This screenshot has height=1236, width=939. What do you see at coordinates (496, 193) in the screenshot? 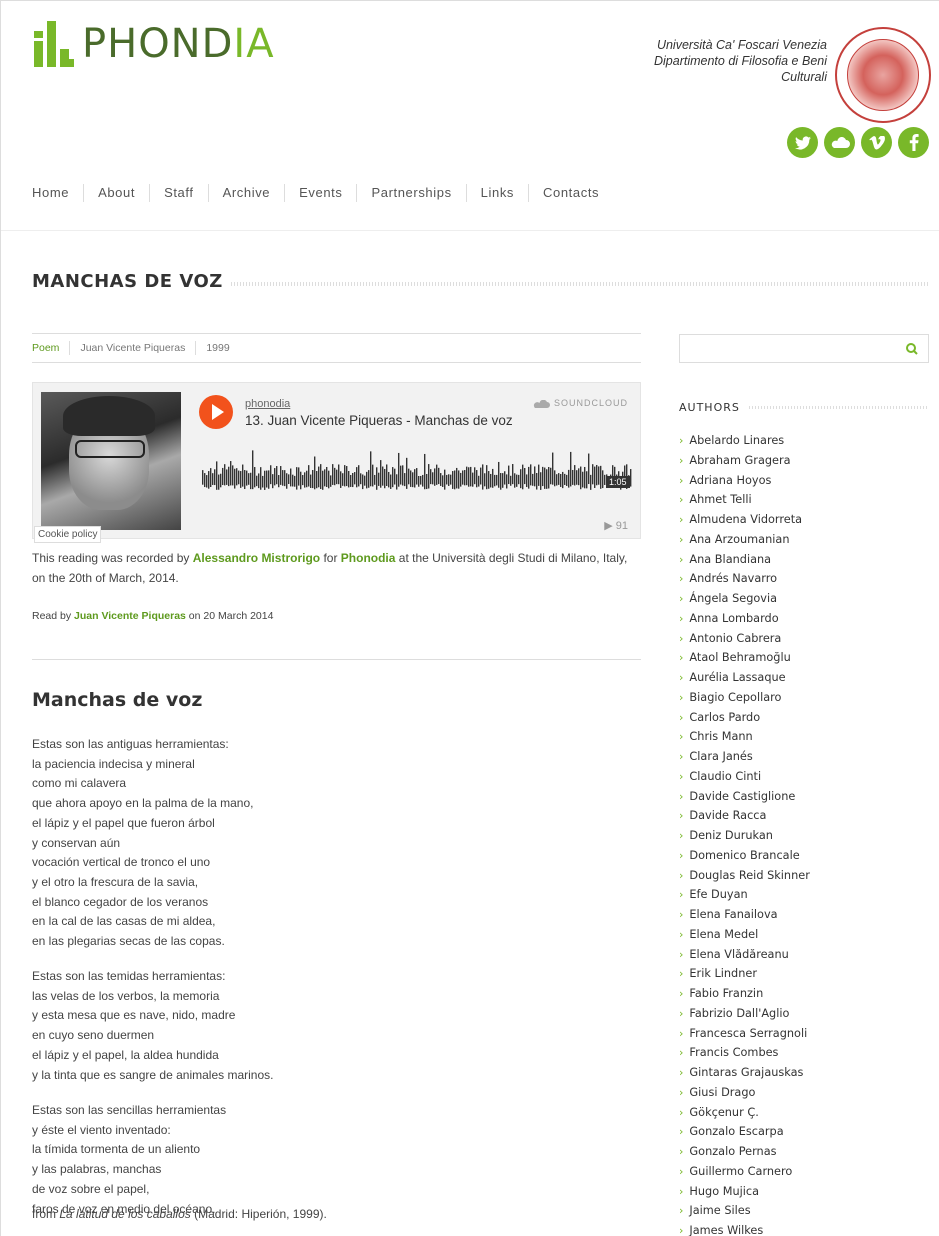
I see `nav-links: Links` at bounding box center [496, 193].